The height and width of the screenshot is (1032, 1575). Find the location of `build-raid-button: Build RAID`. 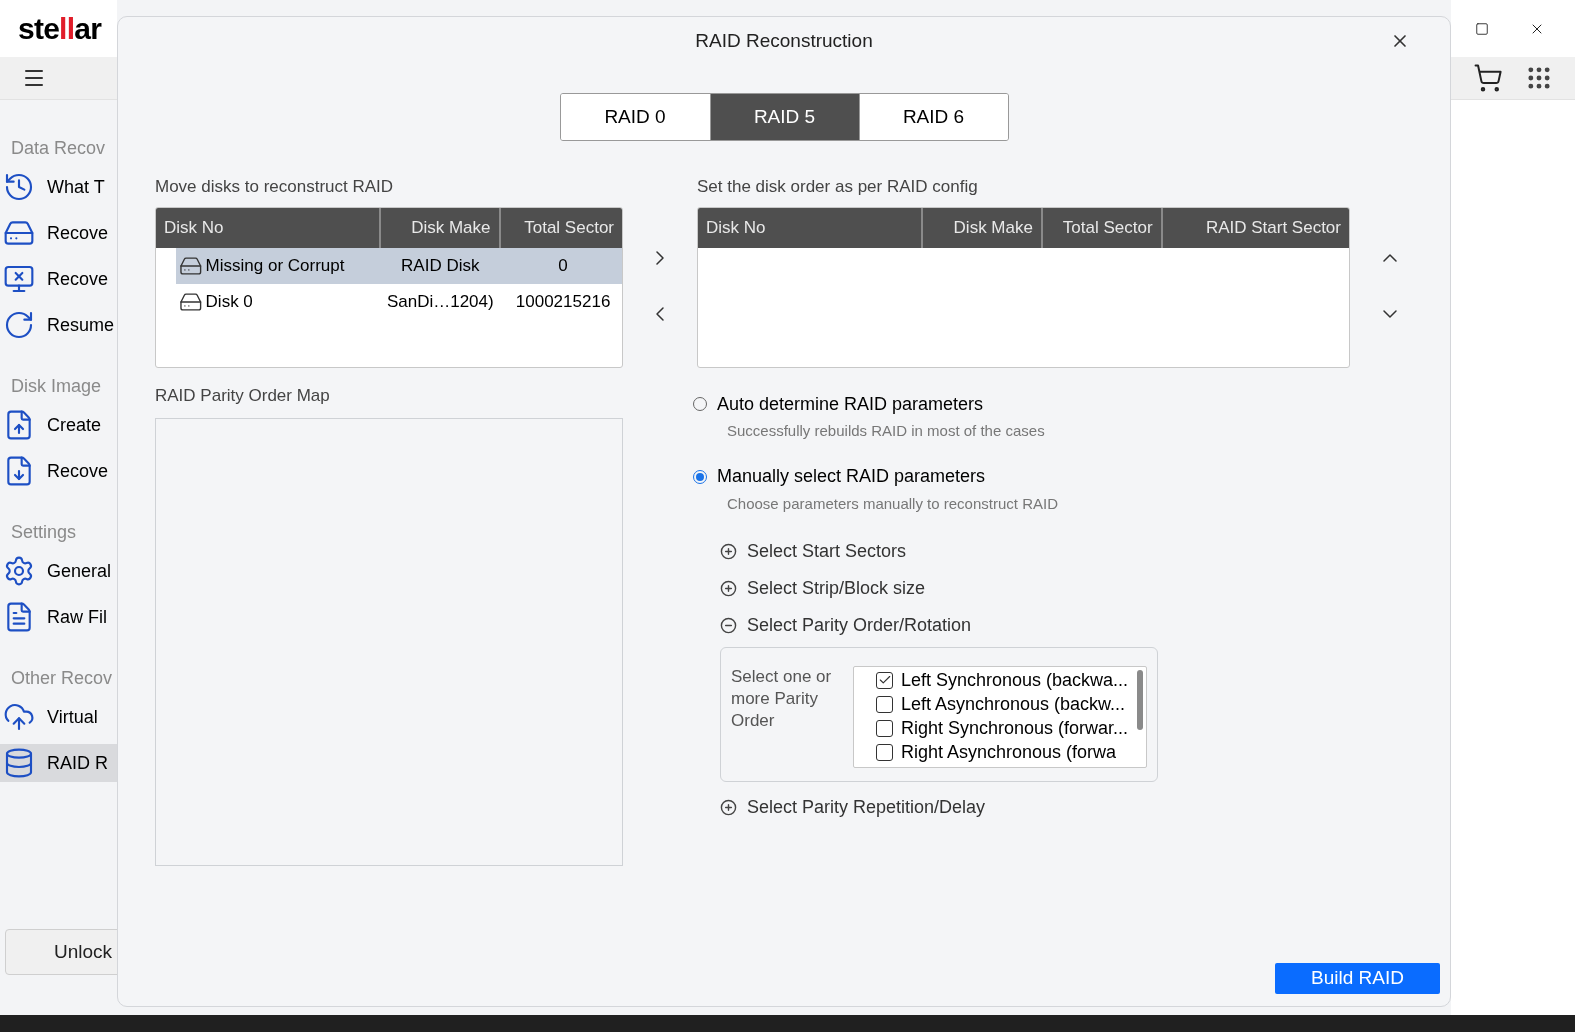

build-raid-button: Build RAID is located at coordinates (1357, 978).